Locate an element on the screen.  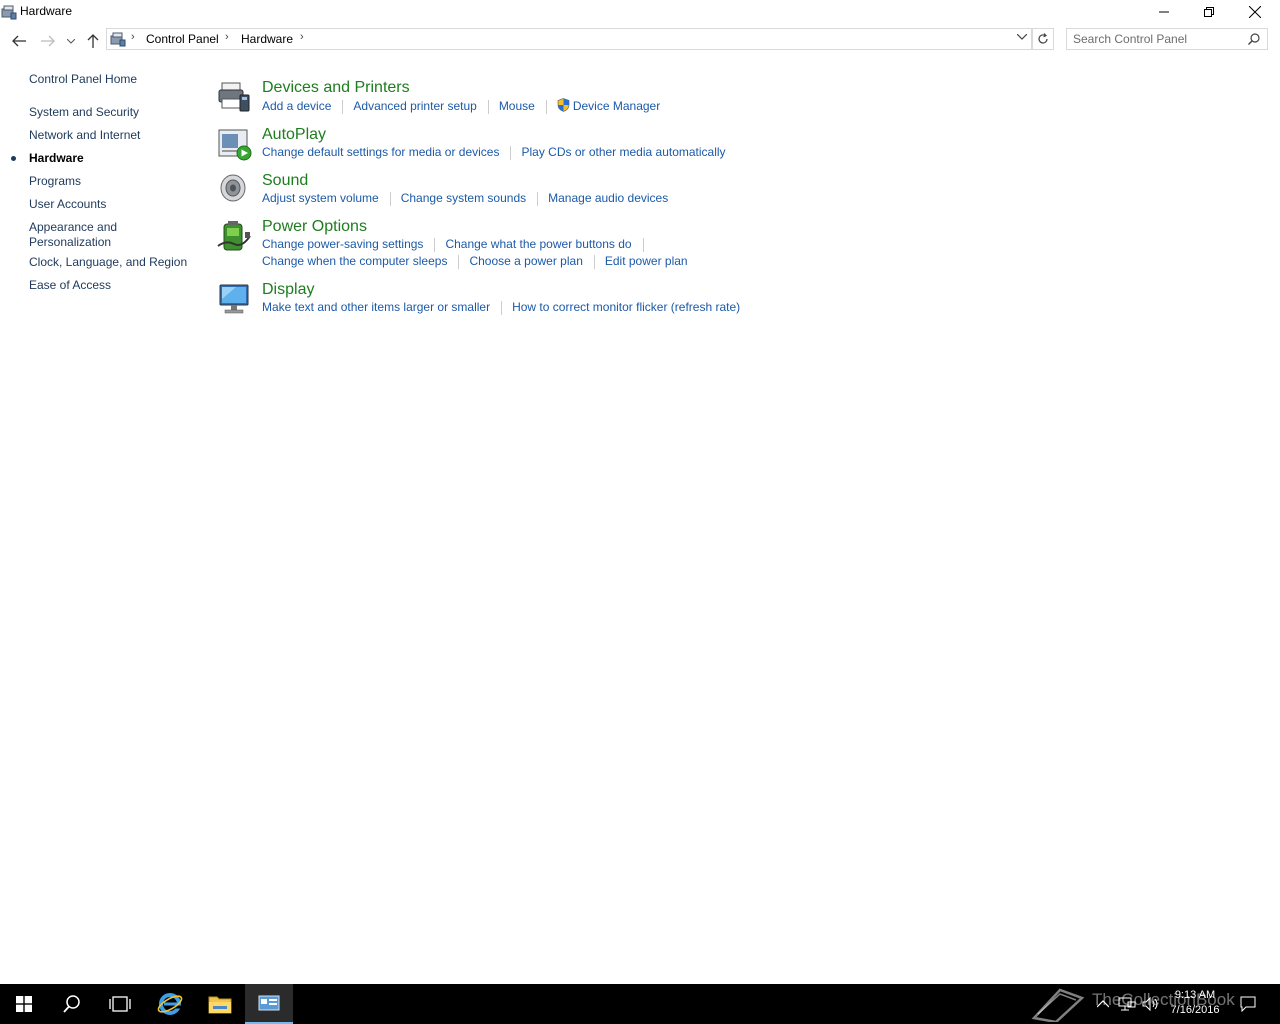
search-taskbar-button is located at coordinates (72, 1004).